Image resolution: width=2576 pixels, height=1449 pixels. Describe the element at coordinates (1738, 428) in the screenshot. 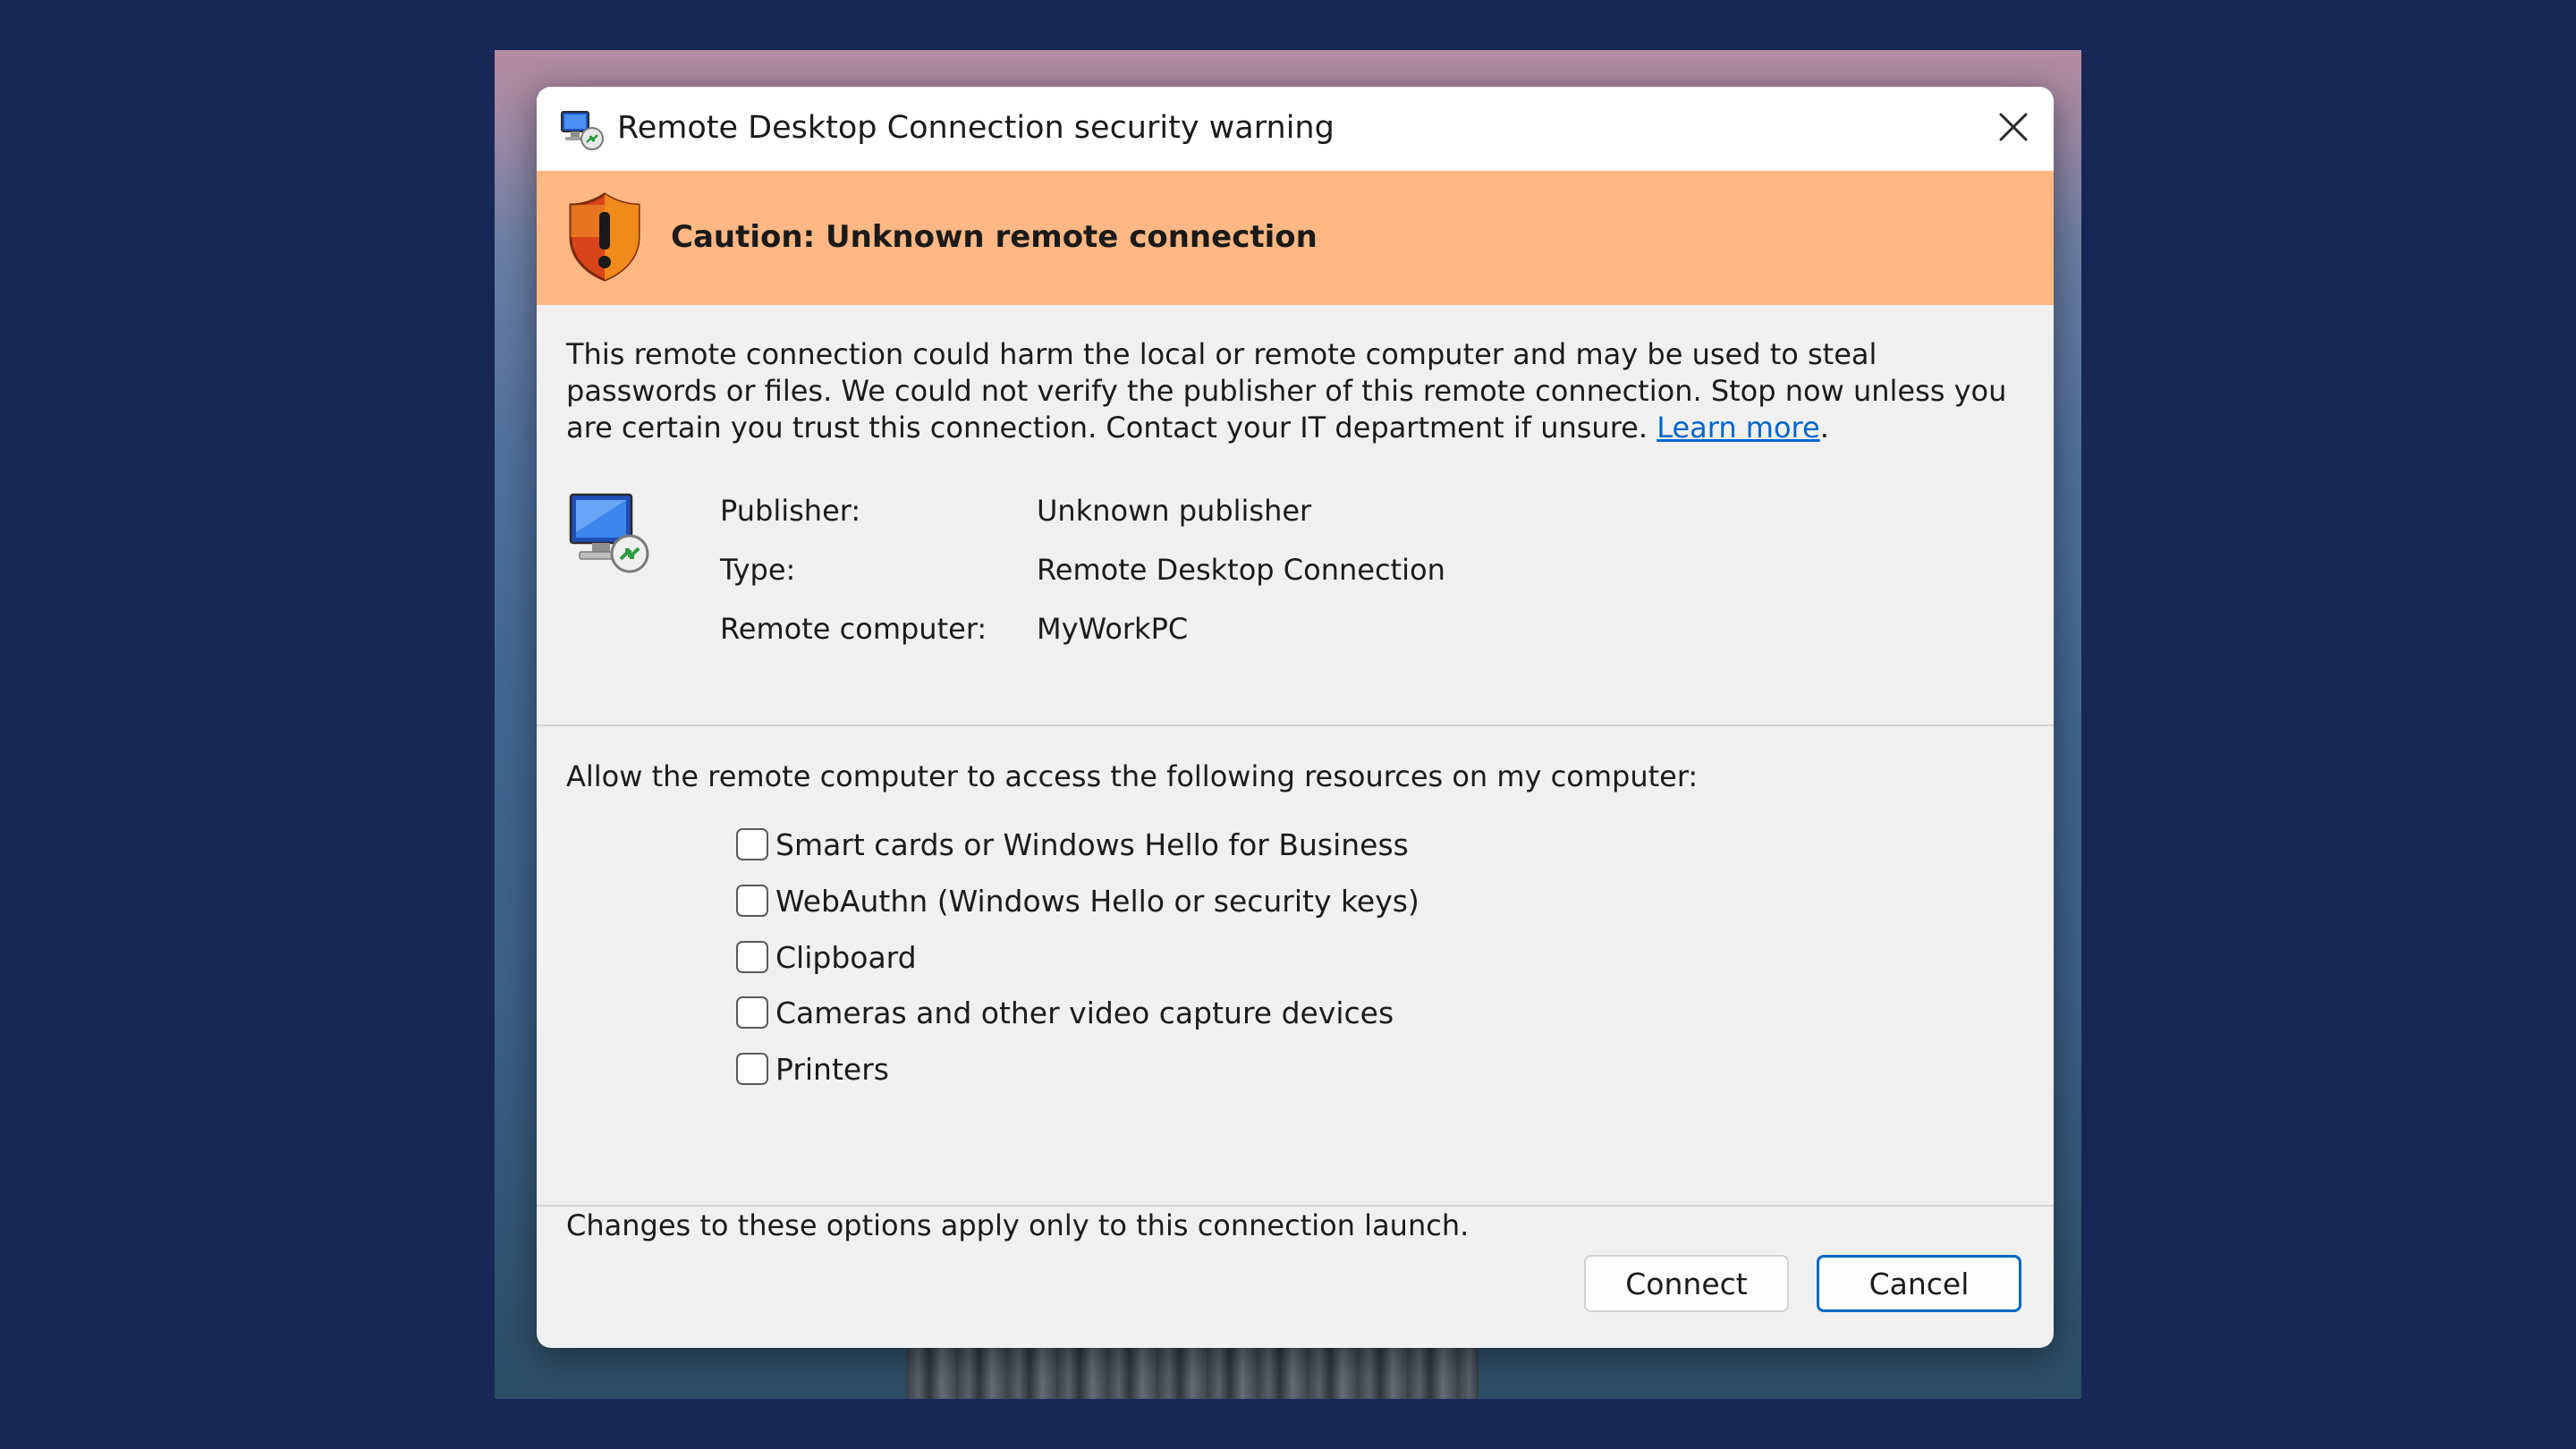

I see `learn-more-link: Learn more` at that location.